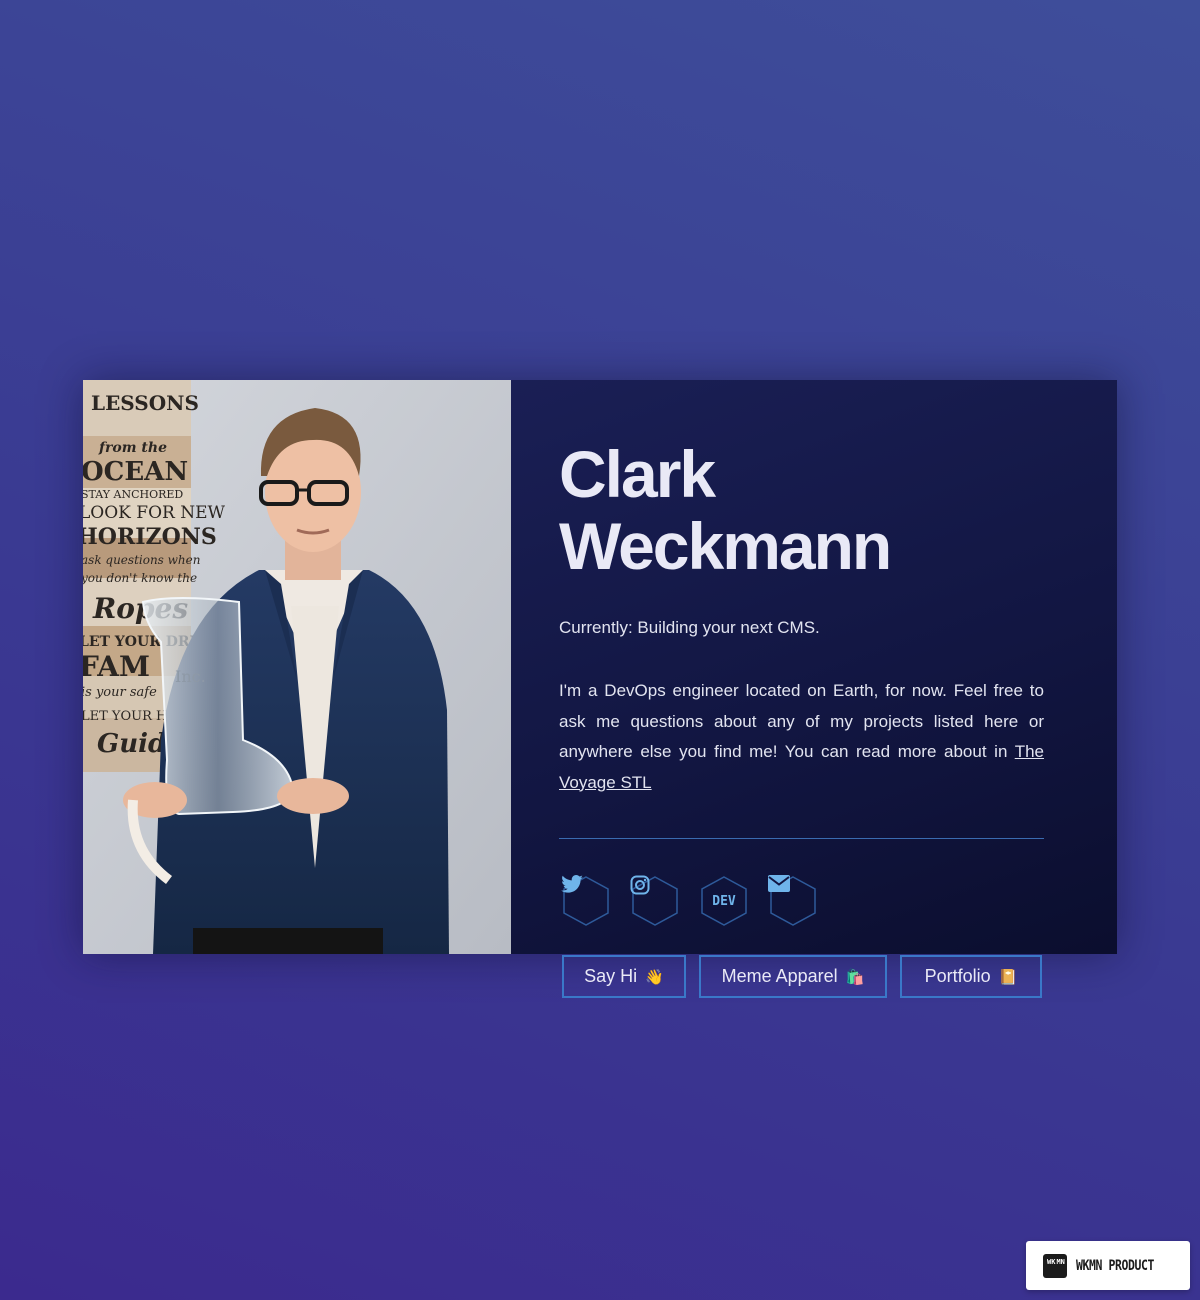  Describe the element at coordinates (190, 676) in the screenshot. I see `trophy-text: Inc.` at that location.